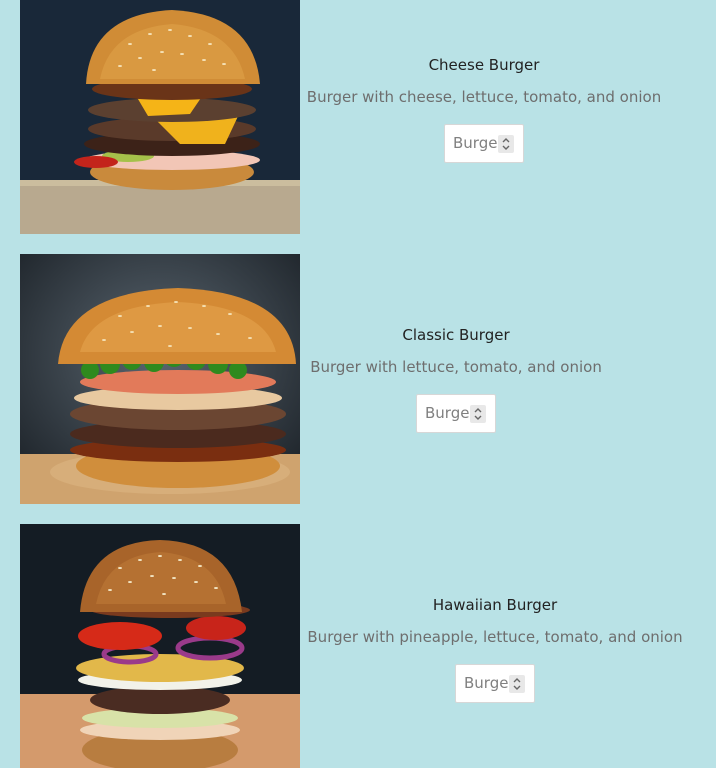 The width and height of the screenshot is (716, 768). I want to click on classic-burger-photo, so click(160, 379).